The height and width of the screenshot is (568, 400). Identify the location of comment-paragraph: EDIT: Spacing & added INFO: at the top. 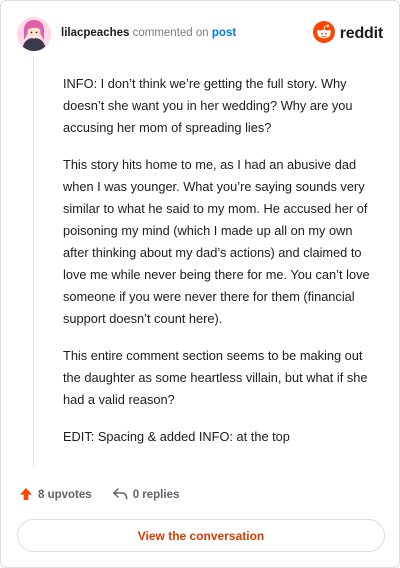
(176, 436).